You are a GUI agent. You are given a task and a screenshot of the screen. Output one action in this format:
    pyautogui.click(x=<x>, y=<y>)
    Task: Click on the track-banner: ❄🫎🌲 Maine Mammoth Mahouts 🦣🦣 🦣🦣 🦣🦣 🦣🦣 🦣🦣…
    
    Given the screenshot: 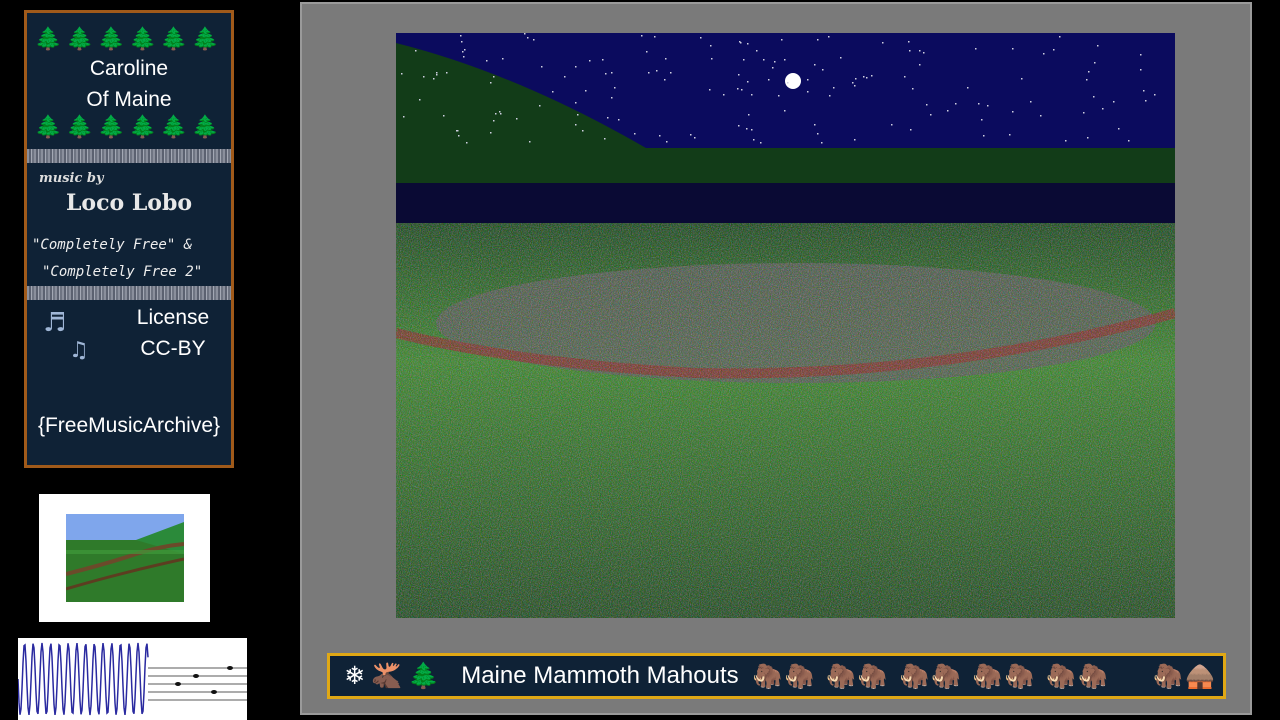 What is the action you would take?
    pyautogui.click(x=776, y=676)
    